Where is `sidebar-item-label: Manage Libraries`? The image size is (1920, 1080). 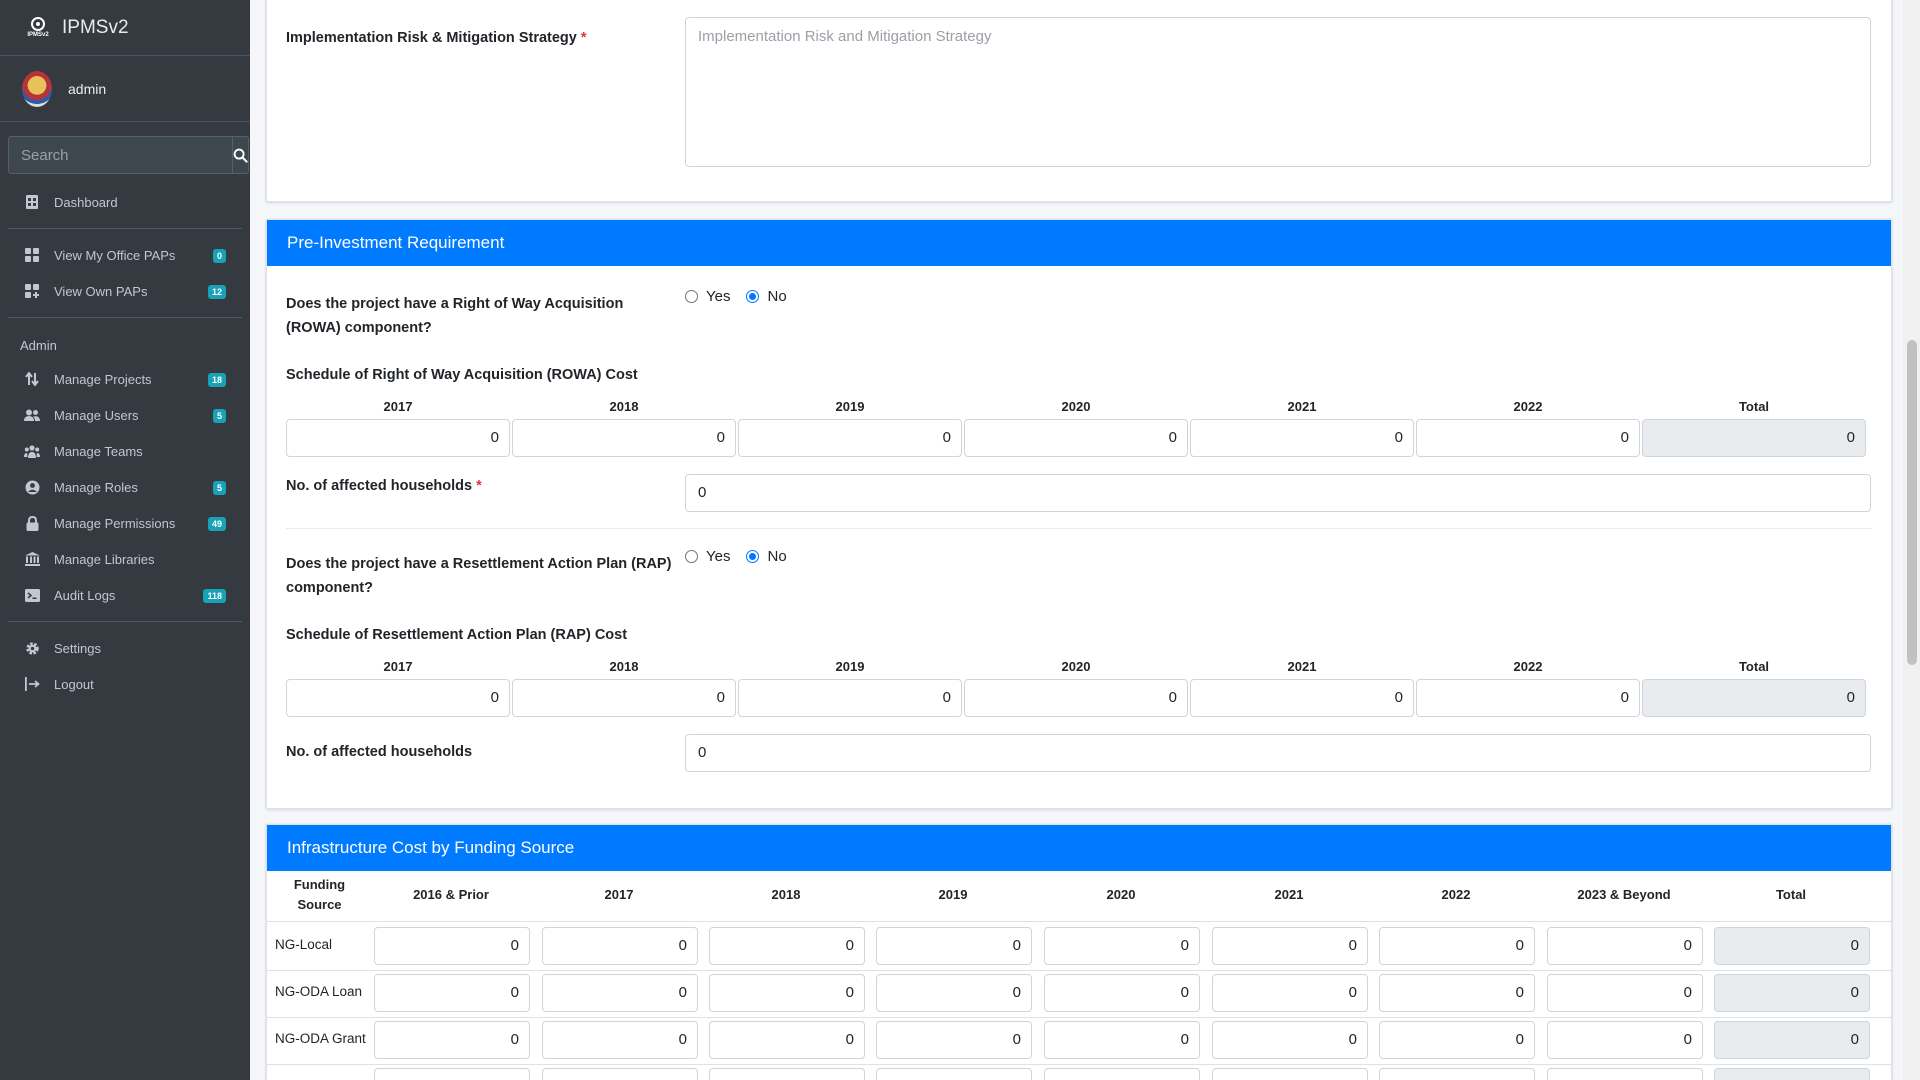 sidebar-item-label: Manage Libraries is located at coordinates (104, 559).